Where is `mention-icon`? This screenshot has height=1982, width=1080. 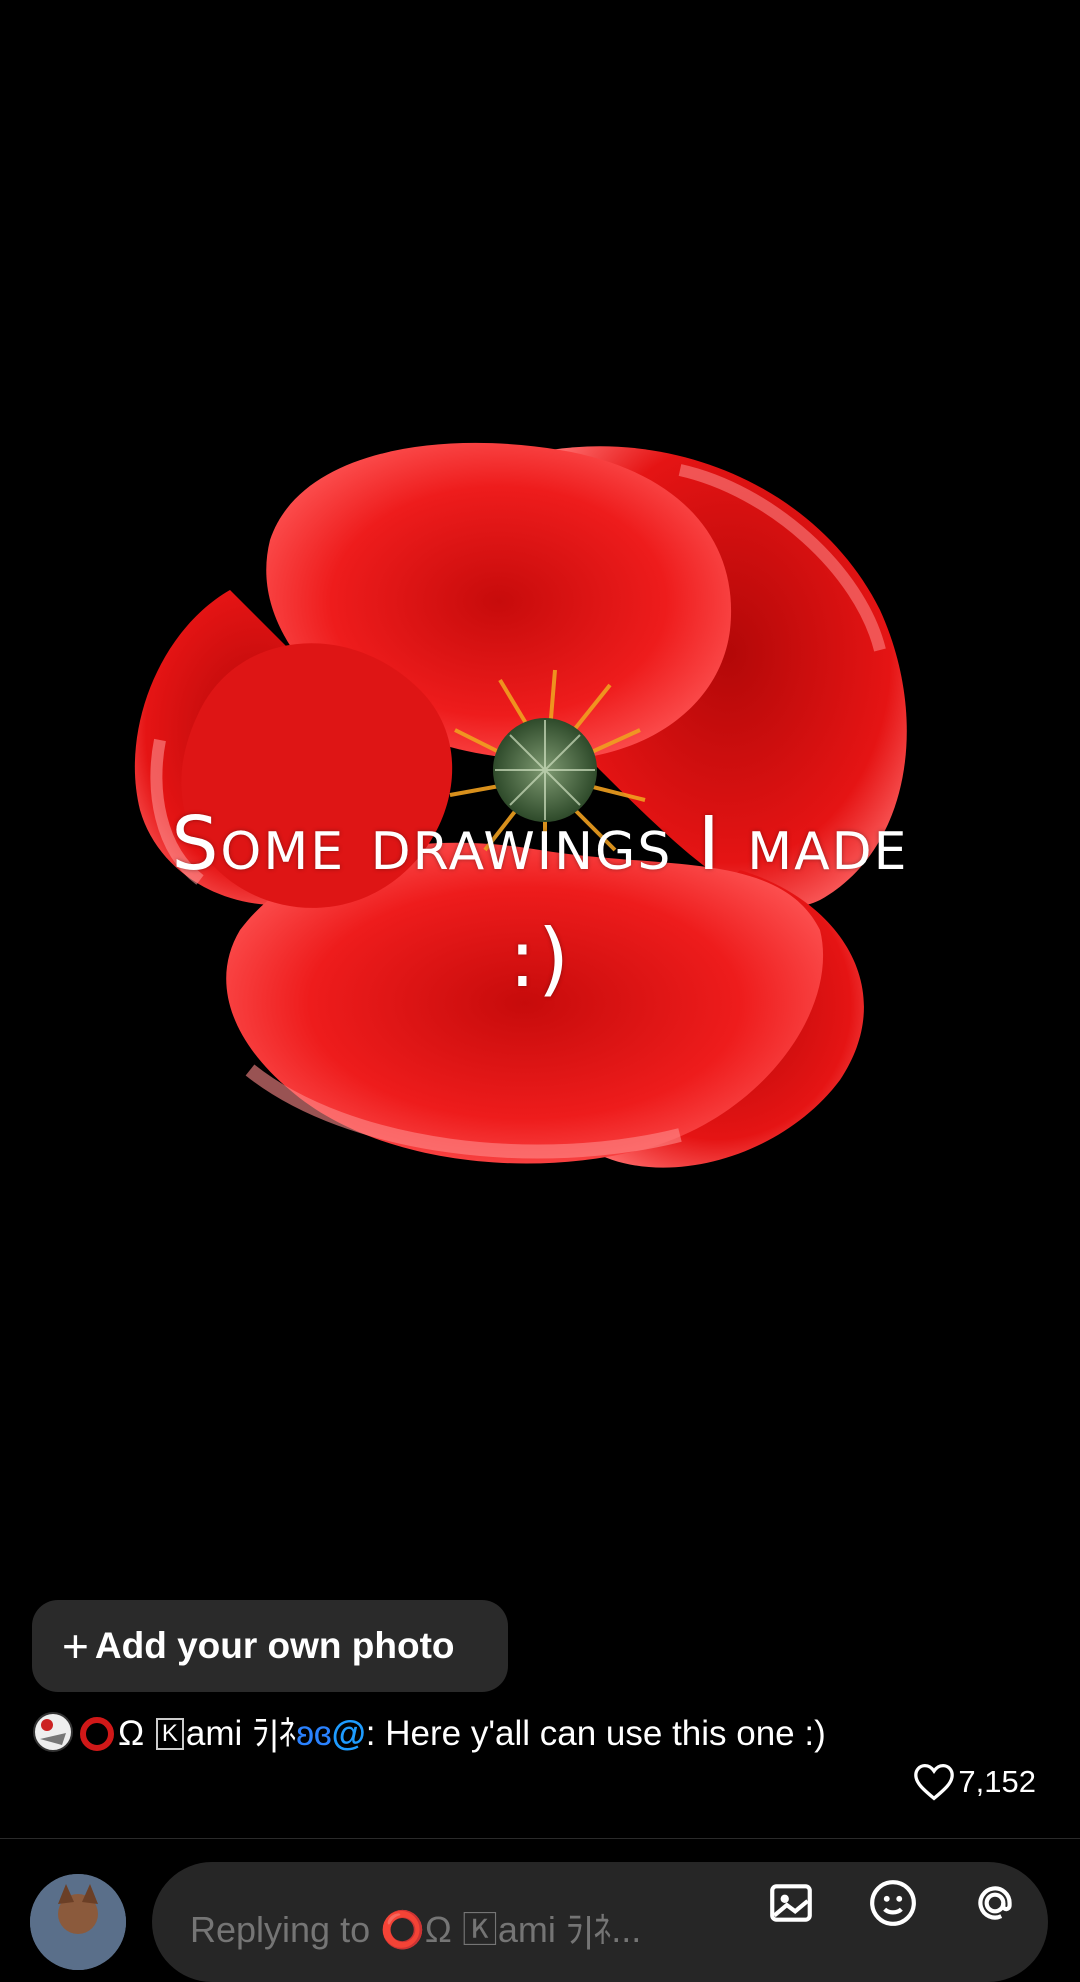
mention-icon is located at coordinates (995, 1903).